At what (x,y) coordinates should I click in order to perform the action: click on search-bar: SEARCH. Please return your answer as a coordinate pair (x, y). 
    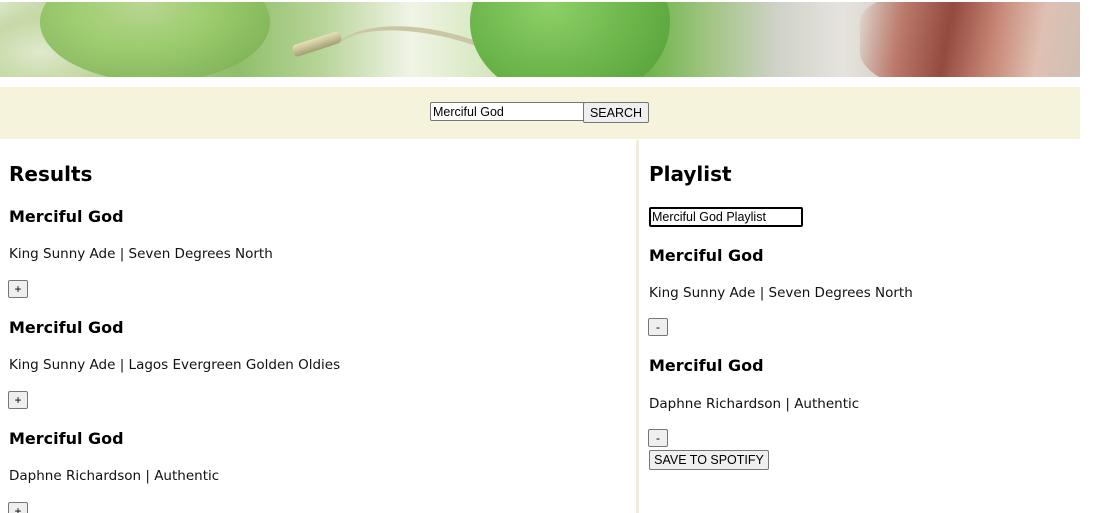
    Looking at the image, I should click on (540, 113).